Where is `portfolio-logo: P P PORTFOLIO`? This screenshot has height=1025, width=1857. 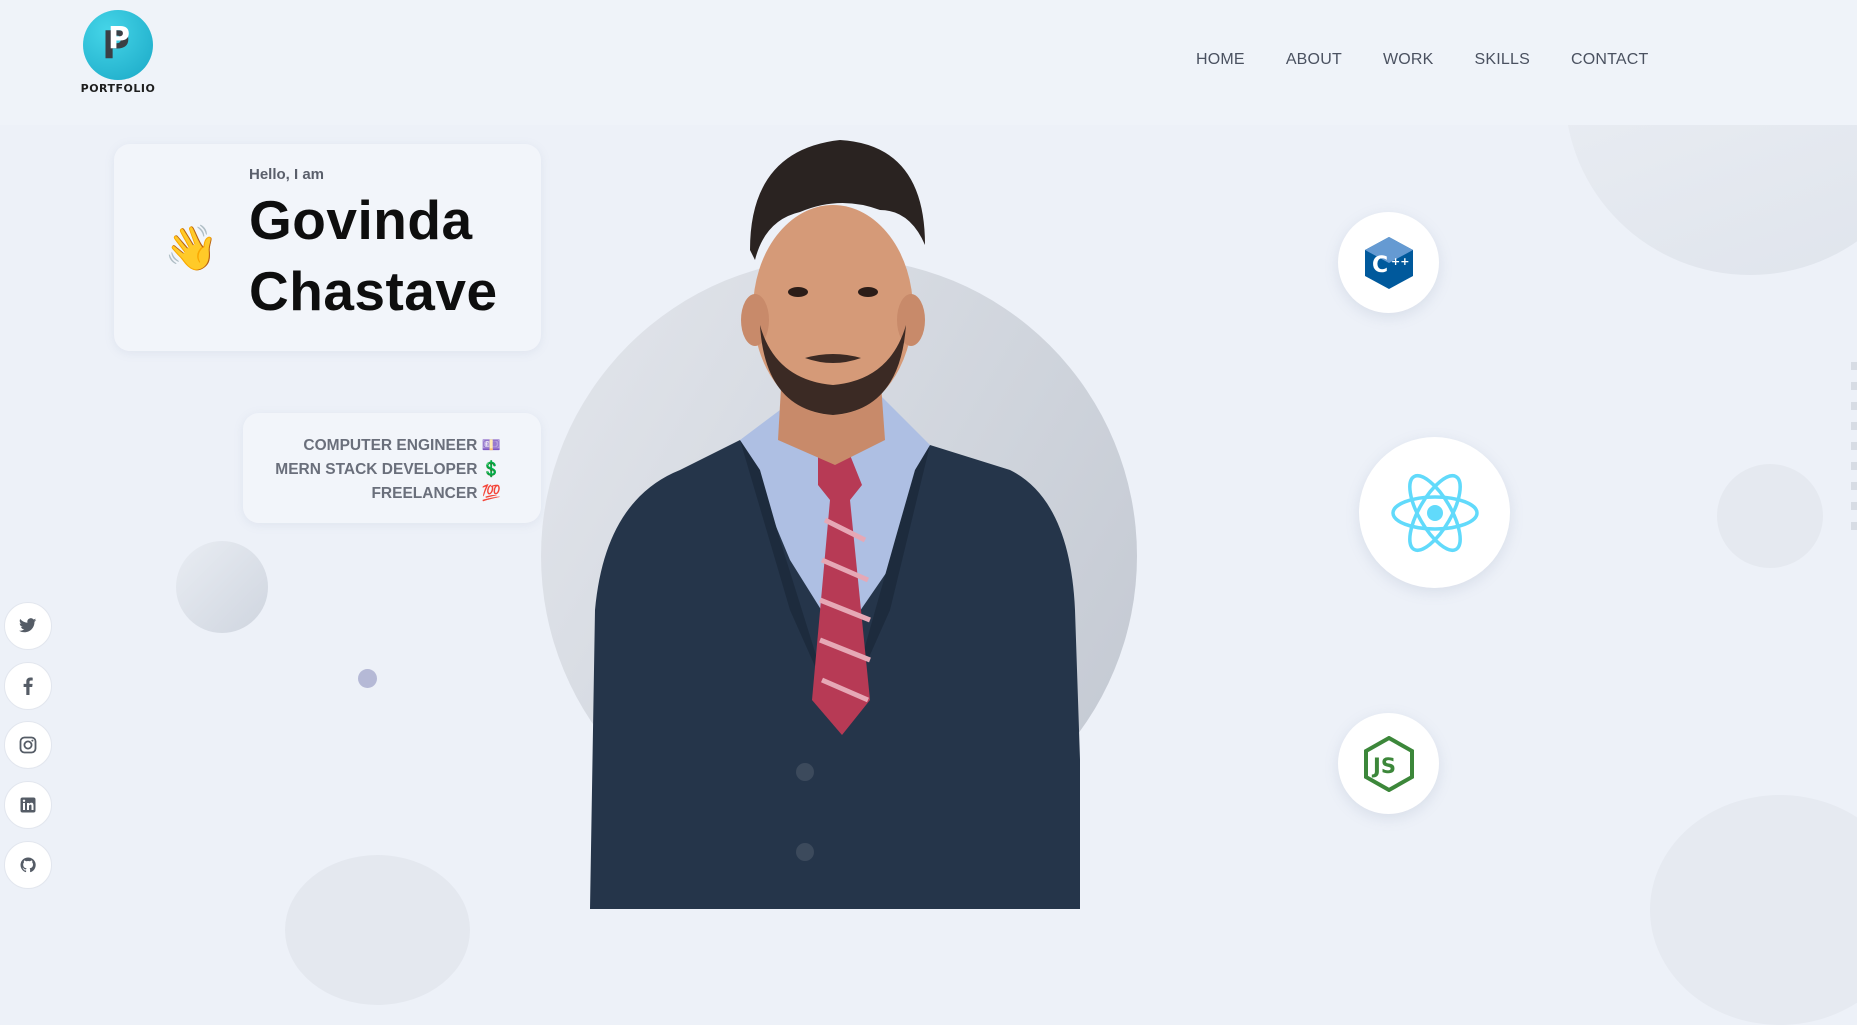
portfolio-logo: P P PORTFOLIO is located at coordinates (118, 57).